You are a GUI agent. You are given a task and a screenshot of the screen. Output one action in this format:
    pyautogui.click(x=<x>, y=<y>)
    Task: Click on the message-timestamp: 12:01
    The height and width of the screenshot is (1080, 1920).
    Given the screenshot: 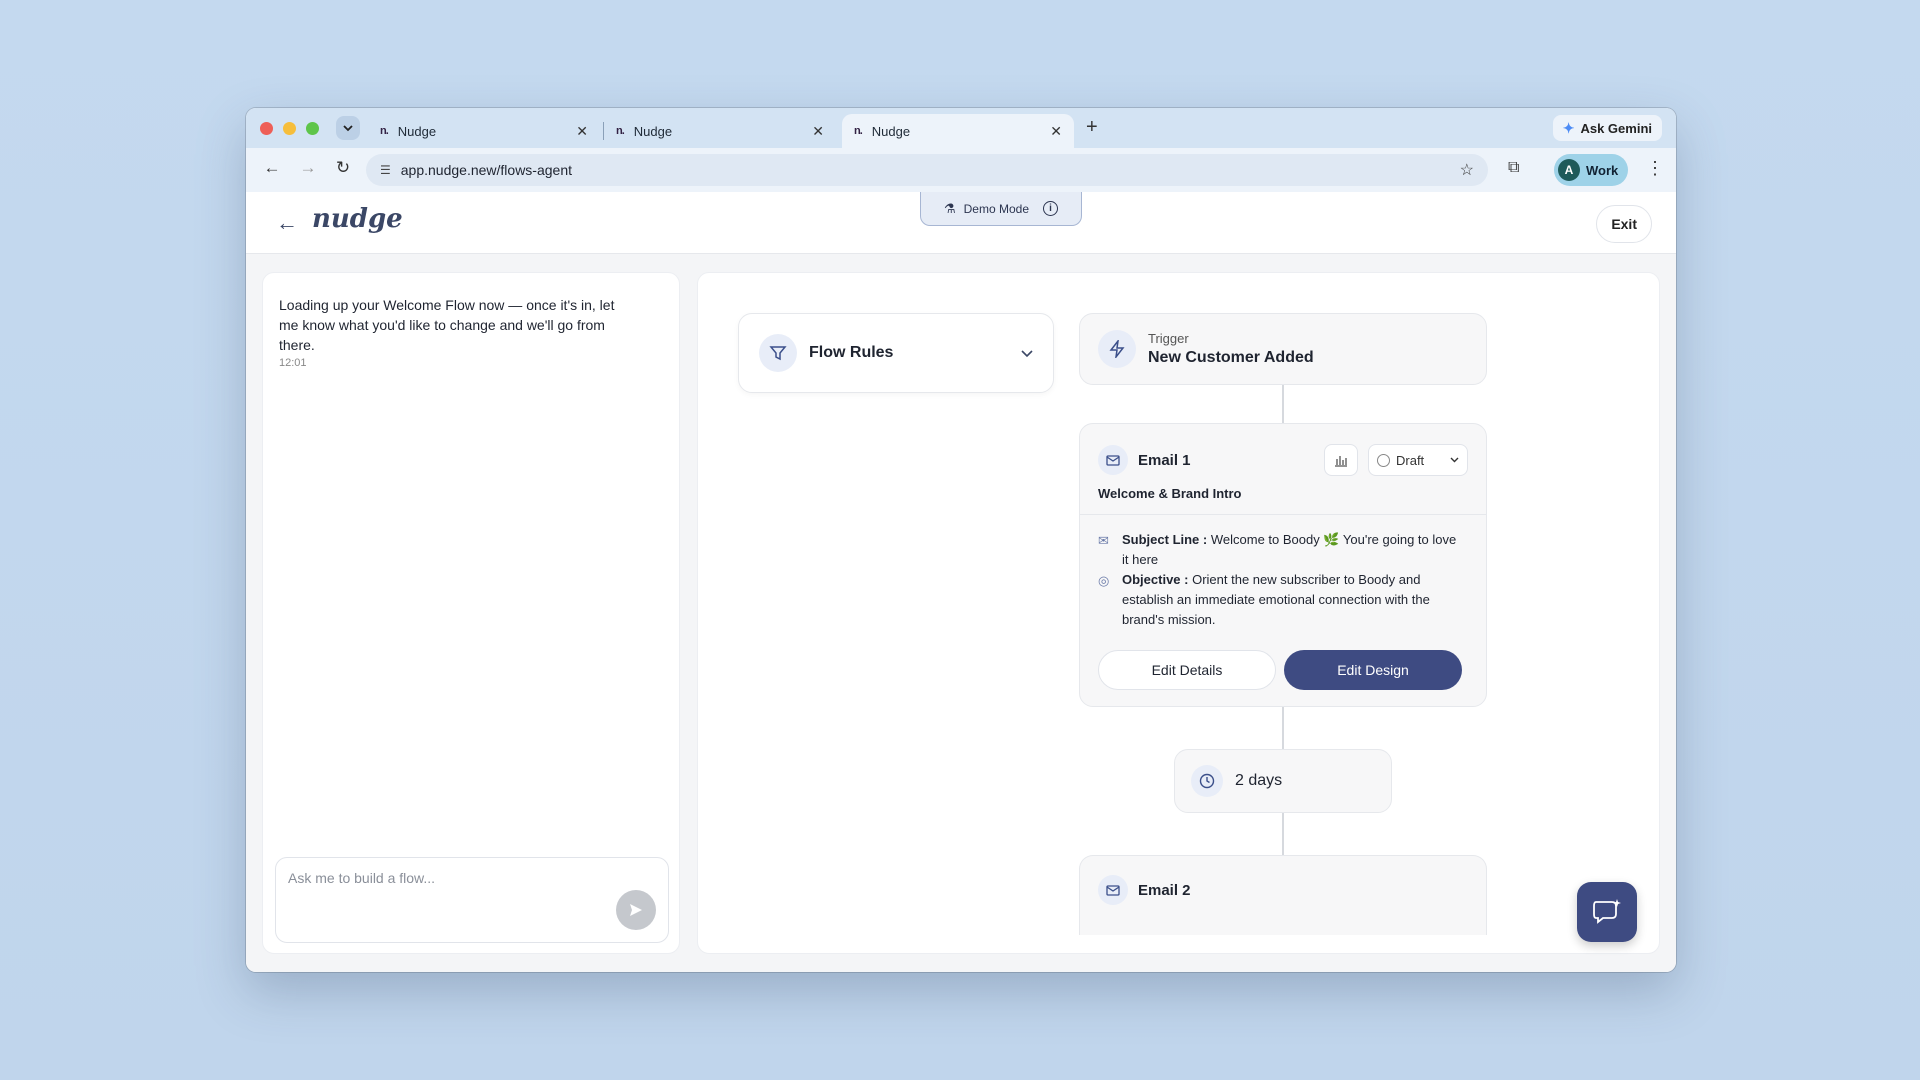 What is the action you would take?
    pyautogui.click(x=293, y=363)
    